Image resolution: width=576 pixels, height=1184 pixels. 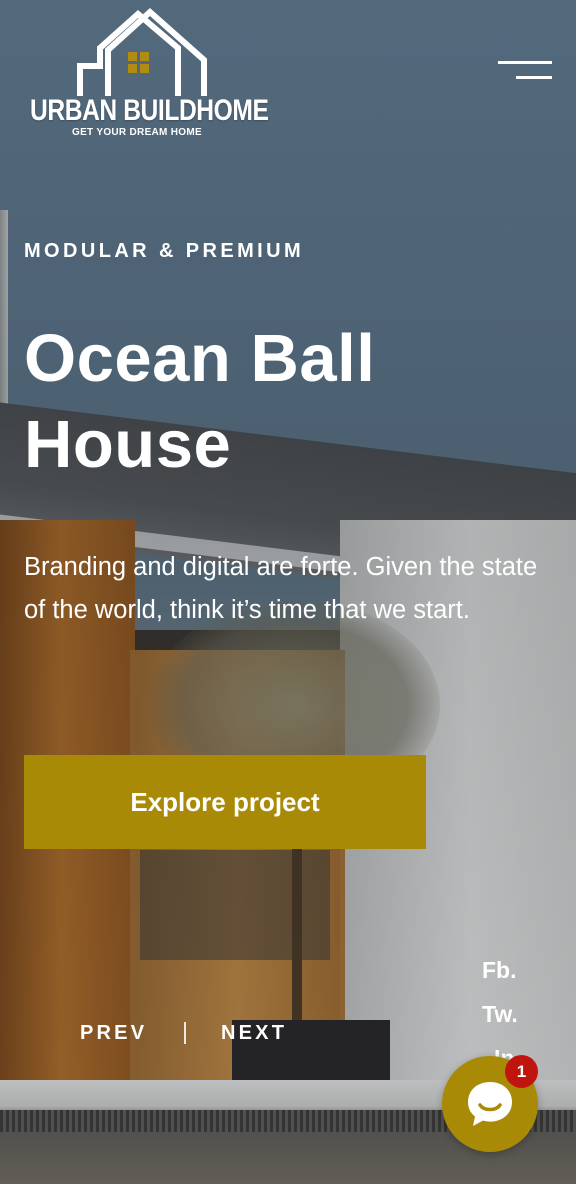 What do you see at coordinates (521, 1071) in the screenshot?
I see `chat-notification-badge: 1` at bounding box center [521, 1071].